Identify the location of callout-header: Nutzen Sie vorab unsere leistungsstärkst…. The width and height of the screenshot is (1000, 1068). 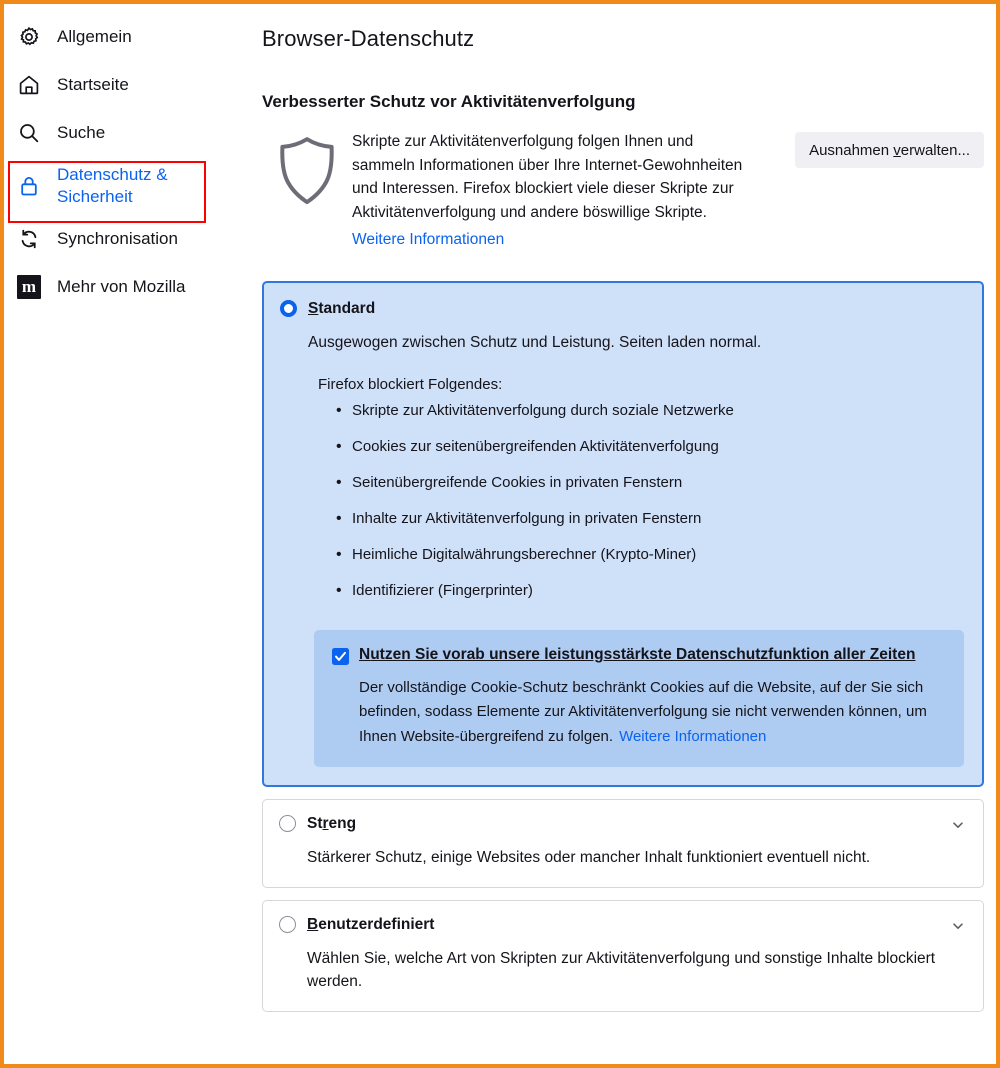
(638, 656).